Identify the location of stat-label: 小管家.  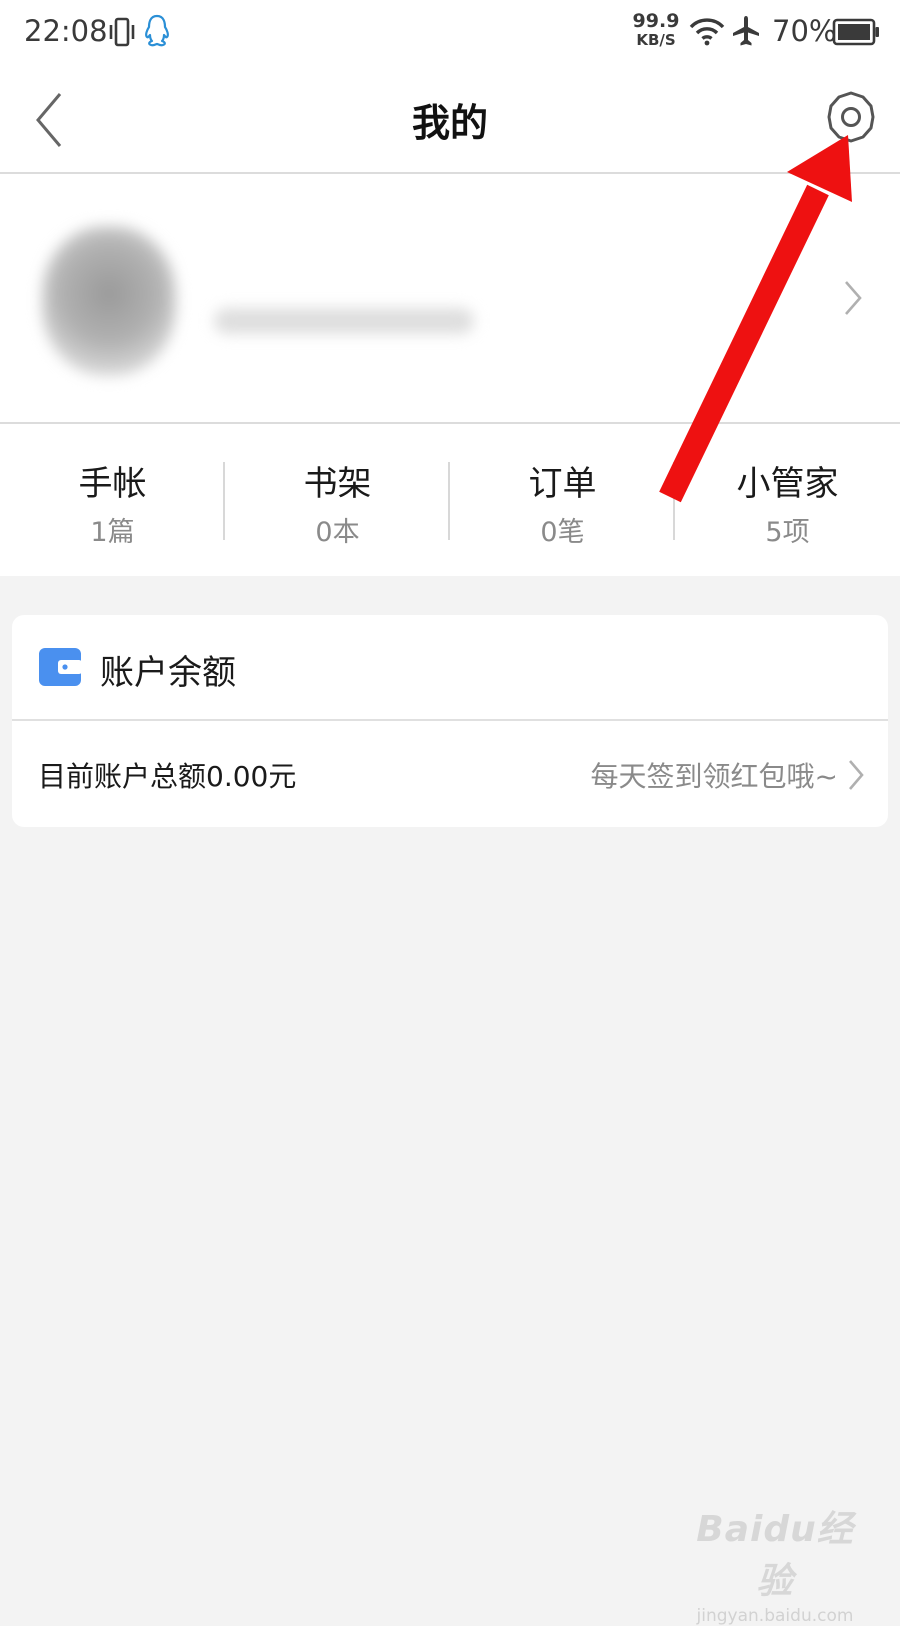
(787, 484).